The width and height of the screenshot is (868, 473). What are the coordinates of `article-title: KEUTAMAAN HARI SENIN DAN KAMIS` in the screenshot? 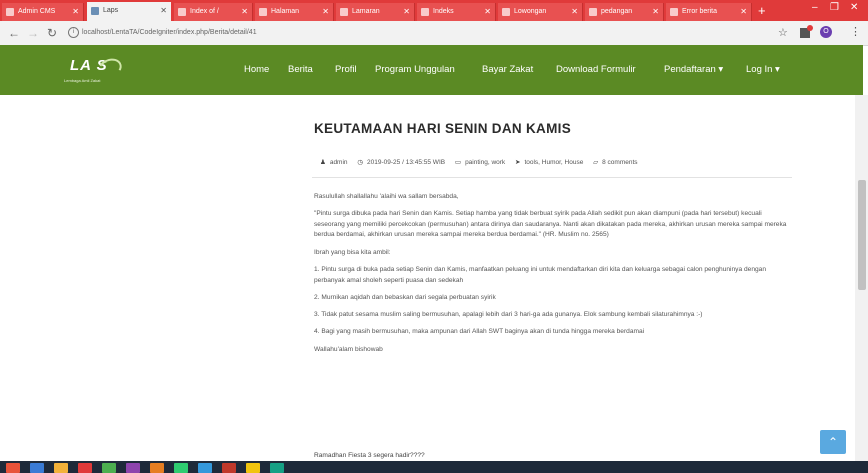 It's located at (442, 128).